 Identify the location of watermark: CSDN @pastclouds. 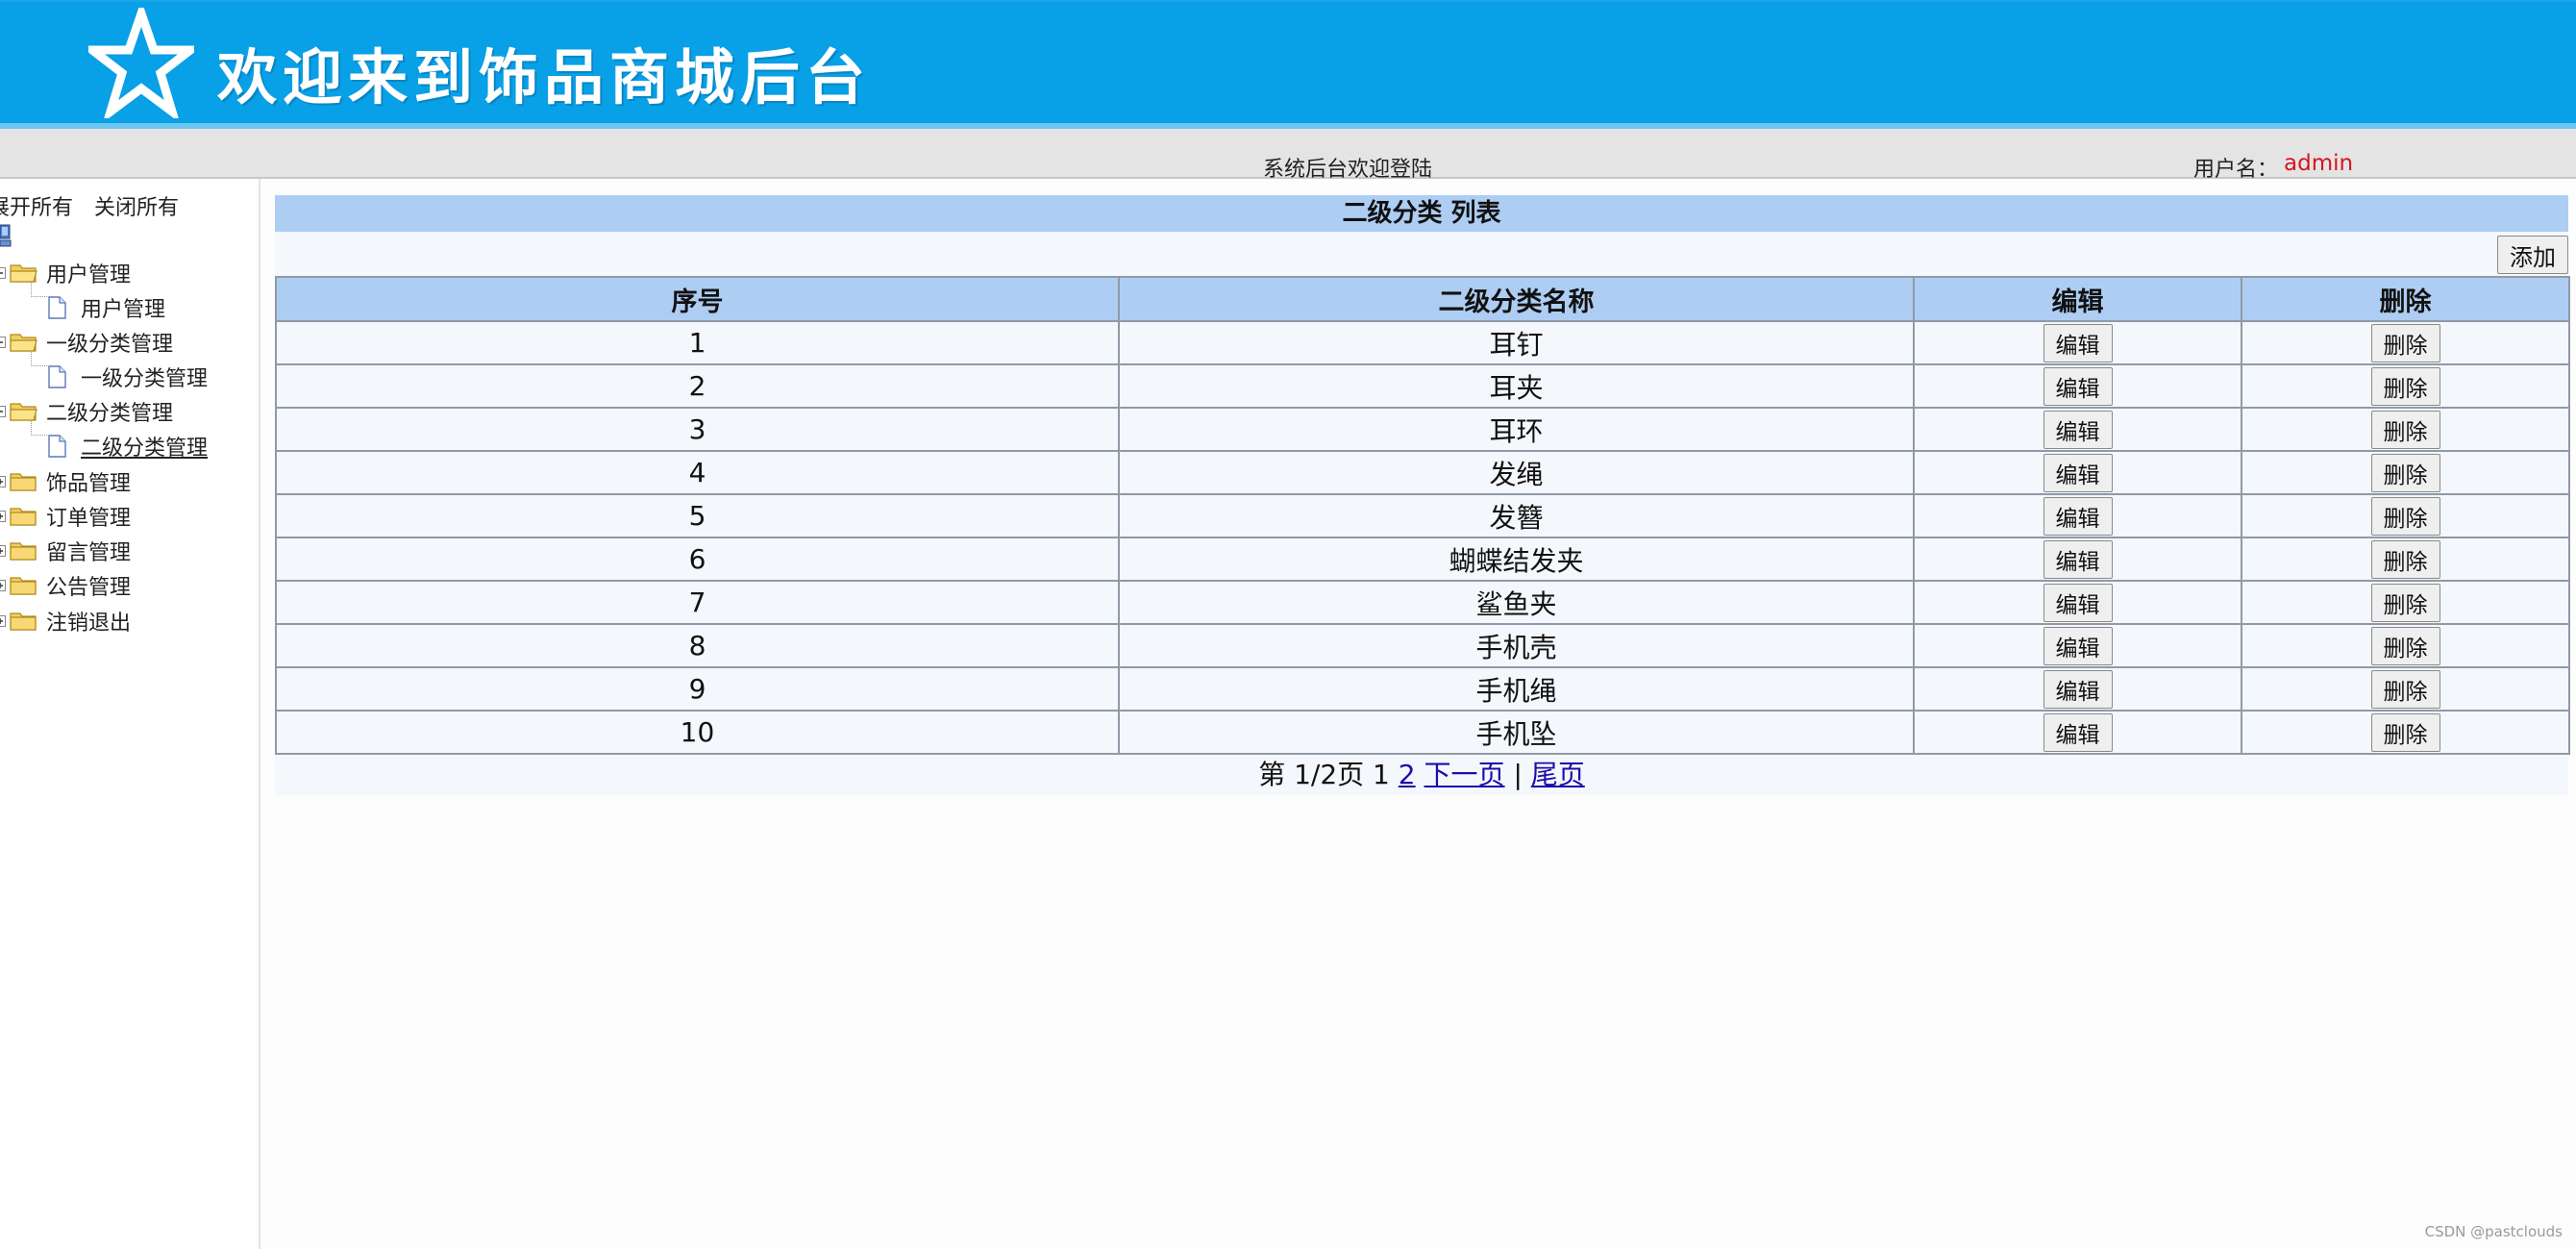
(2493, 1231).